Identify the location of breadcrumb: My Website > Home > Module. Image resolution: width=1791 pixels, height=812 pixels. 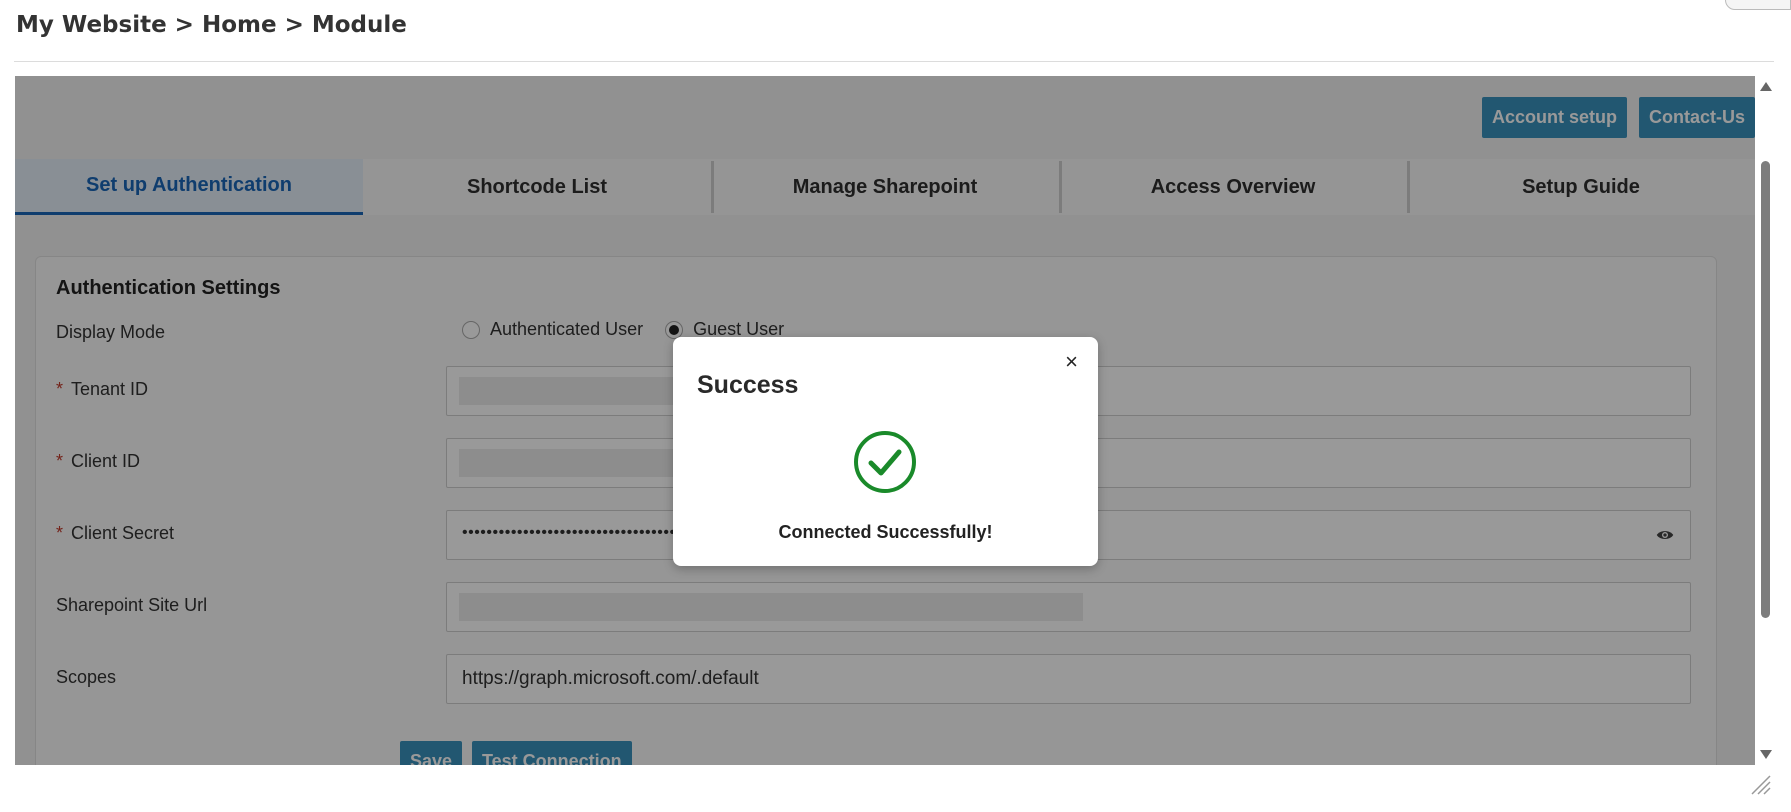
(211, 25).